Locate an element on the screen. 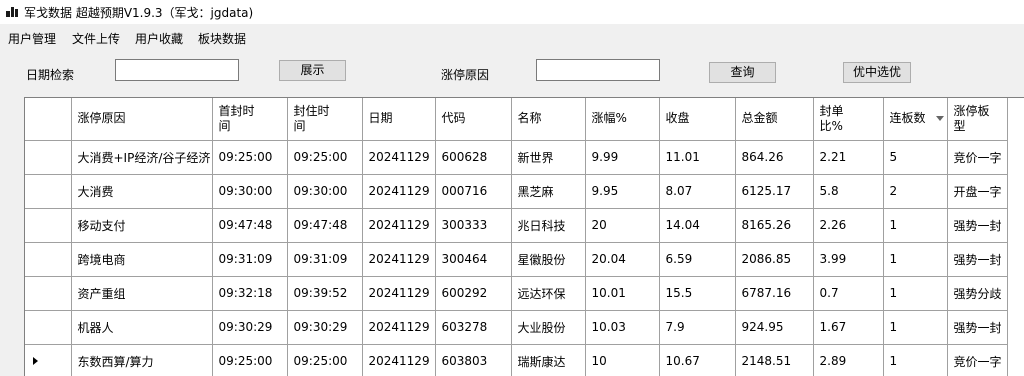 This screenshot has width=1024, height=376. menu-user-management: 用户管理 is located at coordinates (32, 38).